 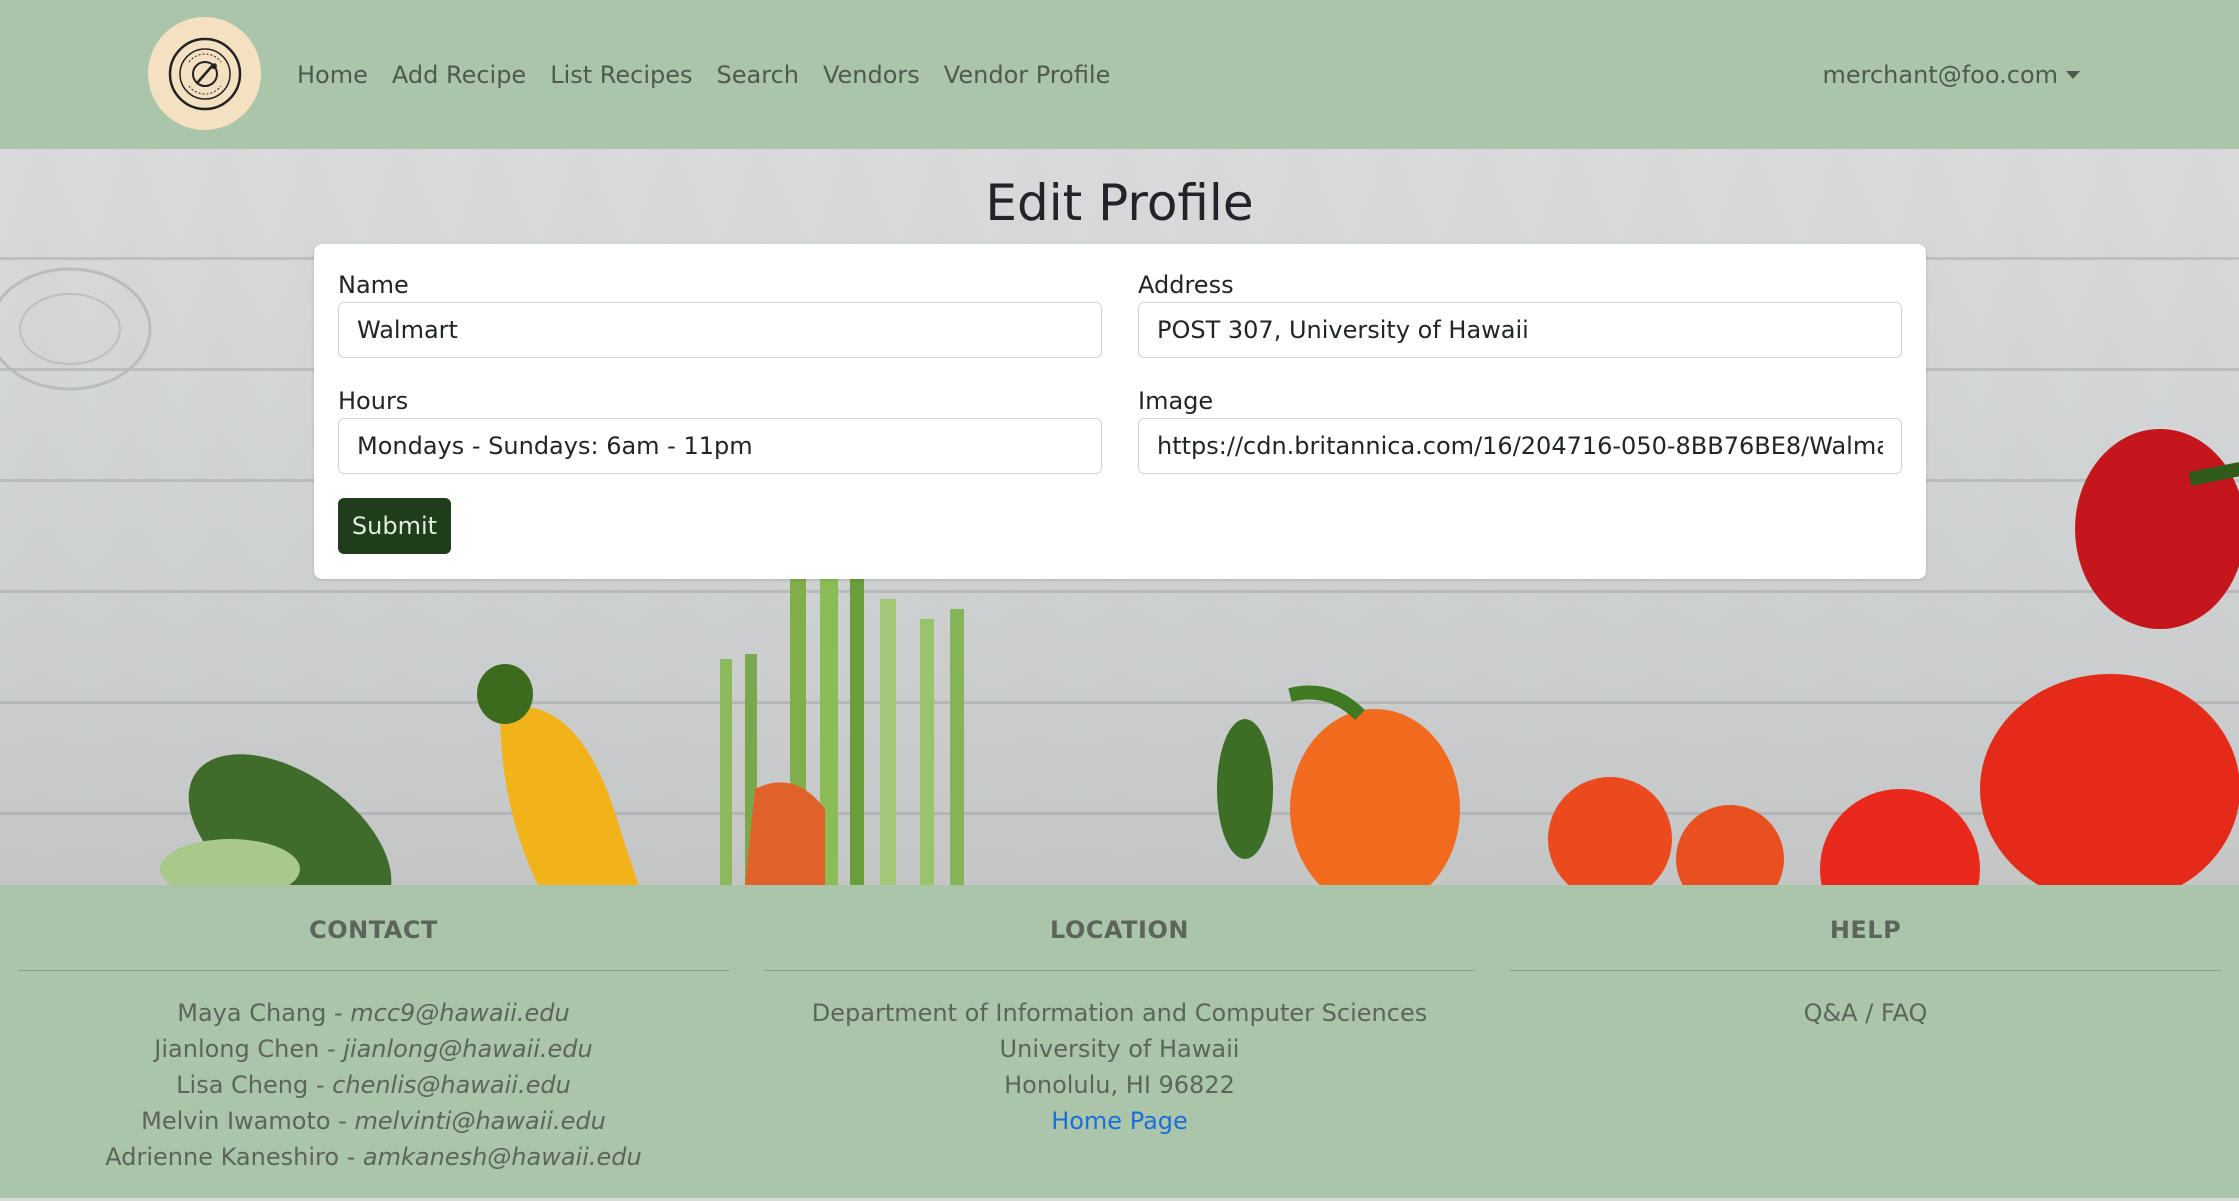 What do you see at coordinates (1176, 401) in the screenshot?
I see `image-label: Image` at bounding box center [1176, 401].